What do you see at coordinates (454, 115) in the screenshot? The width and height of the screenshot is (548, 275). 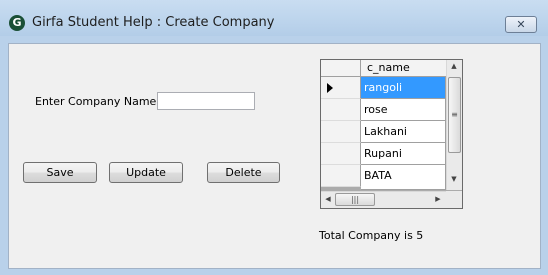 I see `vertical-scroll-thumb: ≡` at bounding box center [454, 115].